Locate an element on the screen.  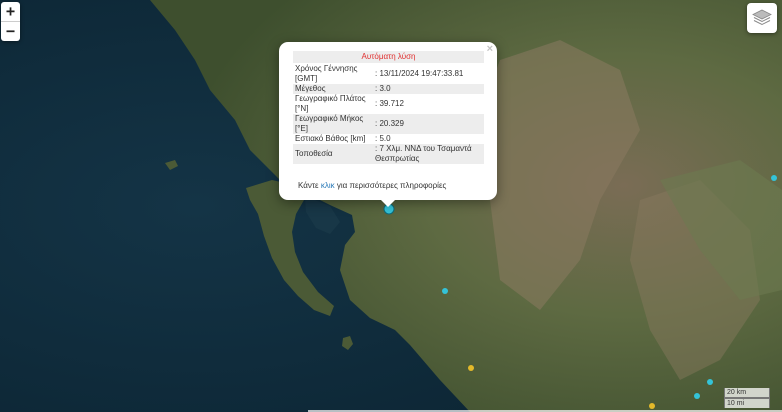
footer-suffix: για περισσότερες πληροφορίες is located at coordinates (391, 185).